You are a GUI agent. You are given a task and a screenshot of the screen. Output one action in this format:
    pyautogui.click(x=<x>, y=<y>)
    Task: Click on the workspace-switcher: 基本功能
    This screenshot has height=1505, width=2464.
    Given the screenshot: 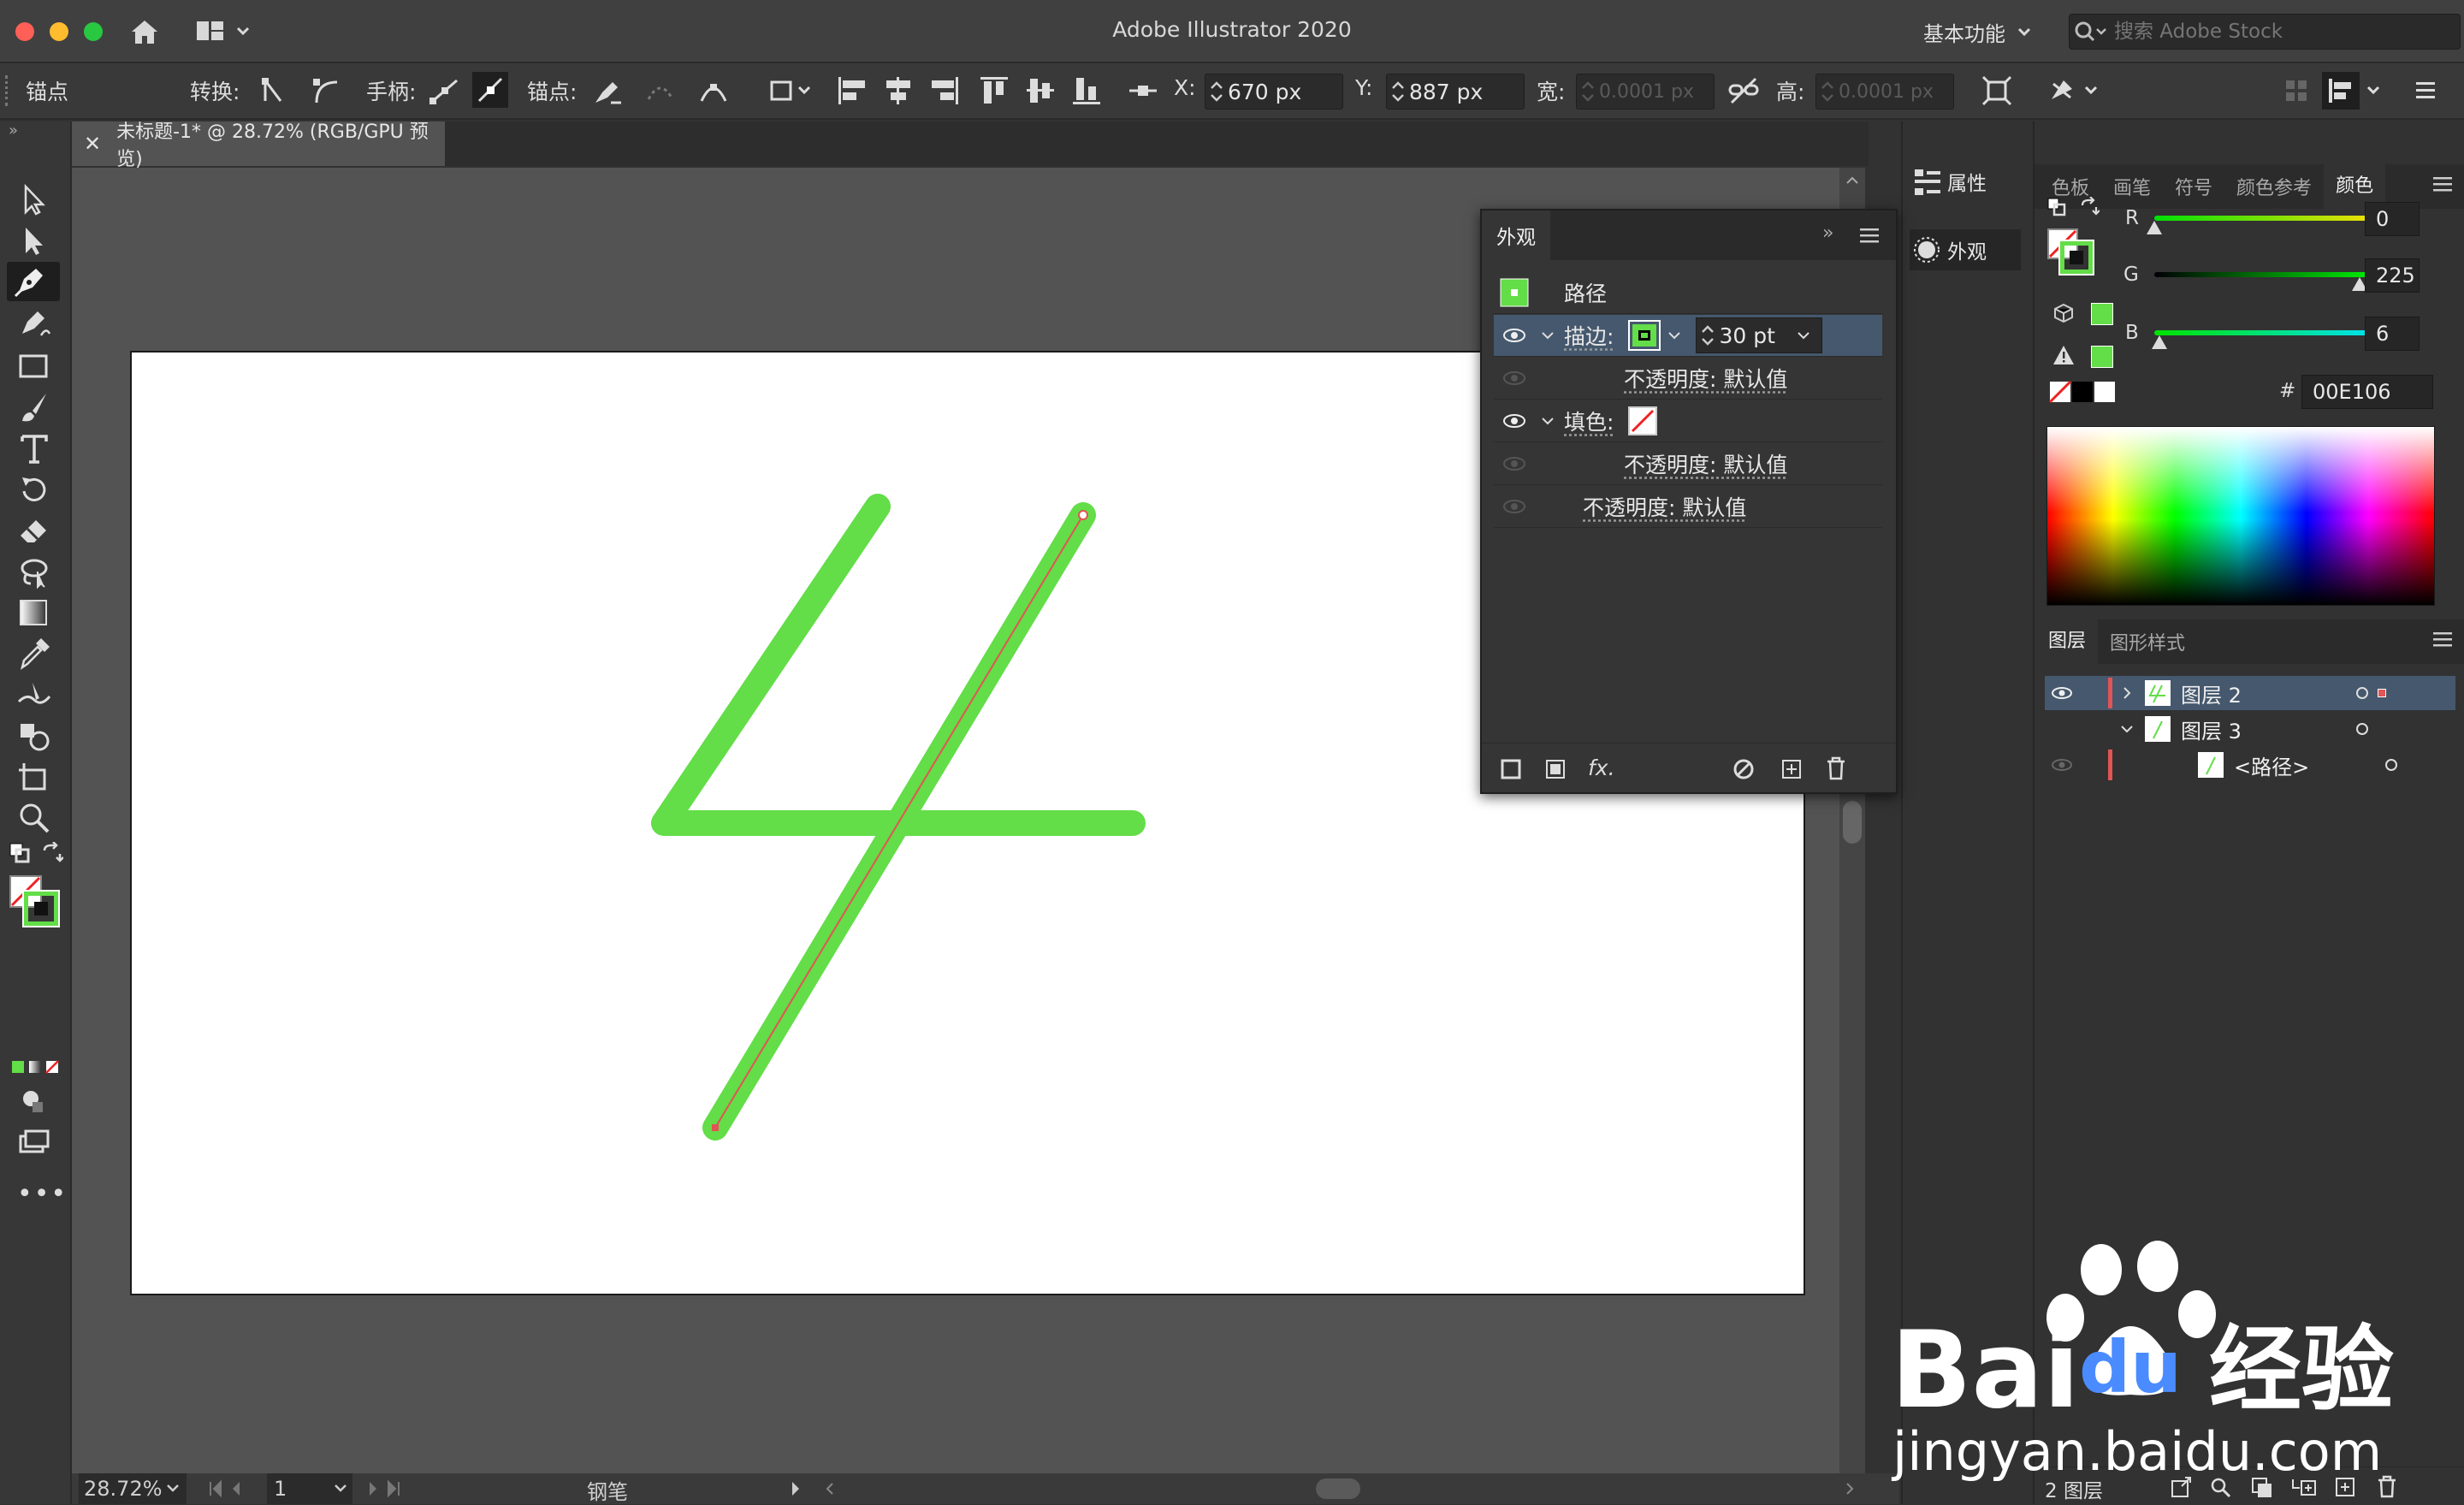 What is the action you would take?
    pyautogui.click(x=1981, y=32)
    